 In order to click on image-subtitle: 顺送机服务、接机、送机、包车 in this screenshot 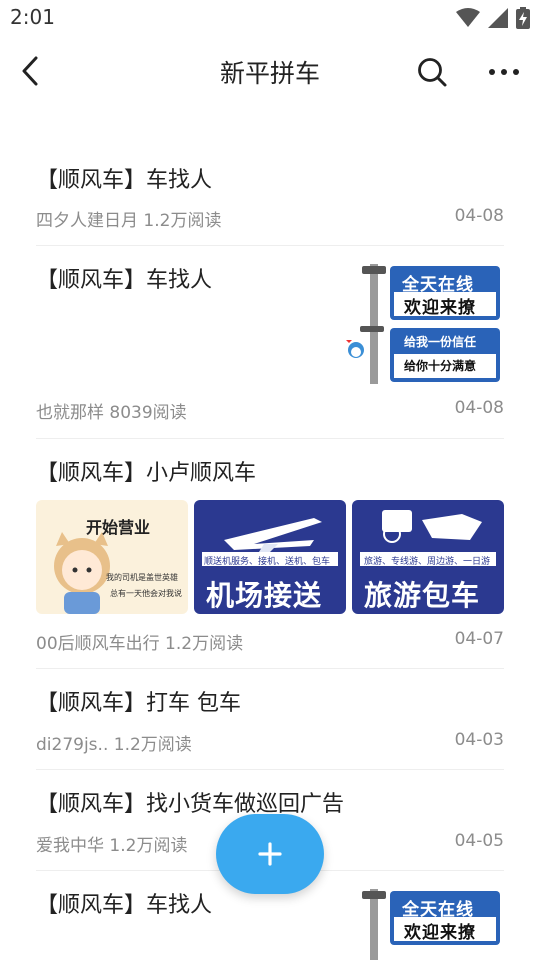, I will do `click(267, 562)`.